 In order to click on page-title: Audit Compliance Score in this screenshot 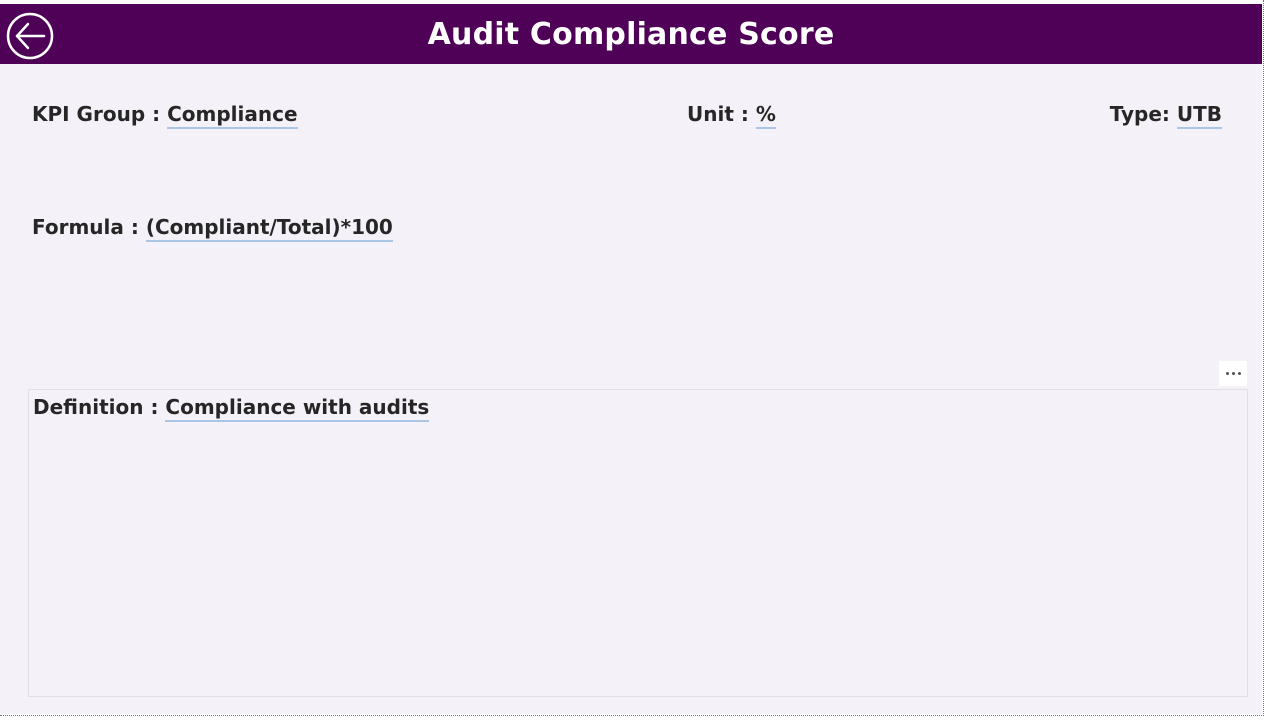, I will do `click(631, 34)`.